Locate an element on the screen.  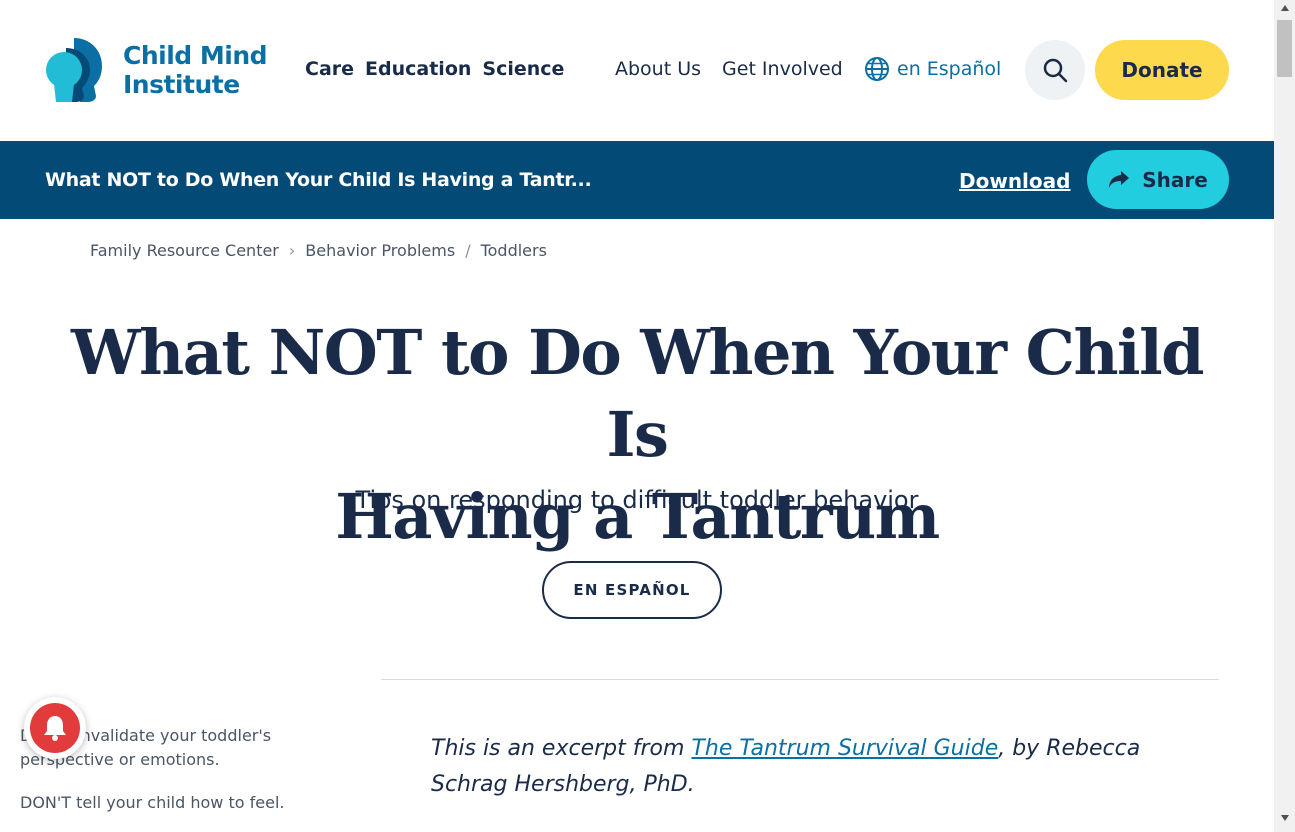
nav-get-involved: Get Involved is located at coordinates (782, 69).